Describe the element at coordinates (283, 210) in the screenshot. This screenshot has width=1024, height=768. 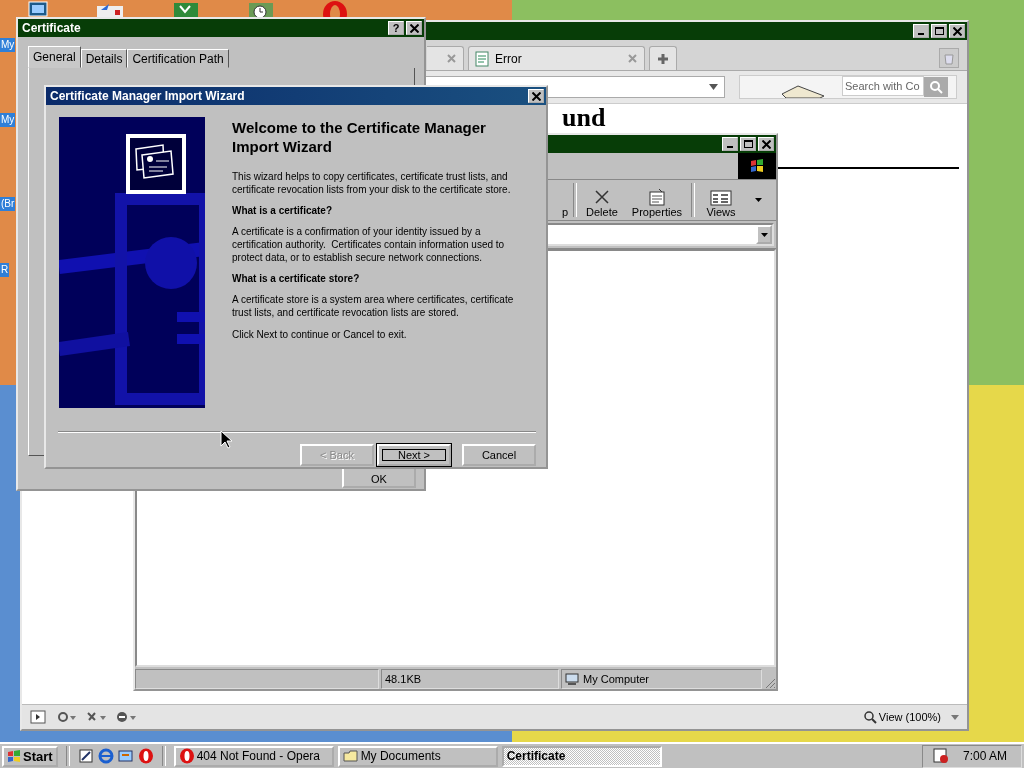
I see `section-heading: What is a certificate?` at that location.